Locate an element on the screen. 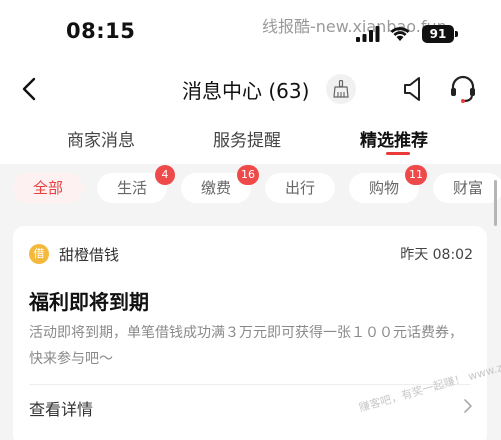 The width and height of the screenshot is (501, 440). back-arrow-icon is located at coordinates (30, 89).